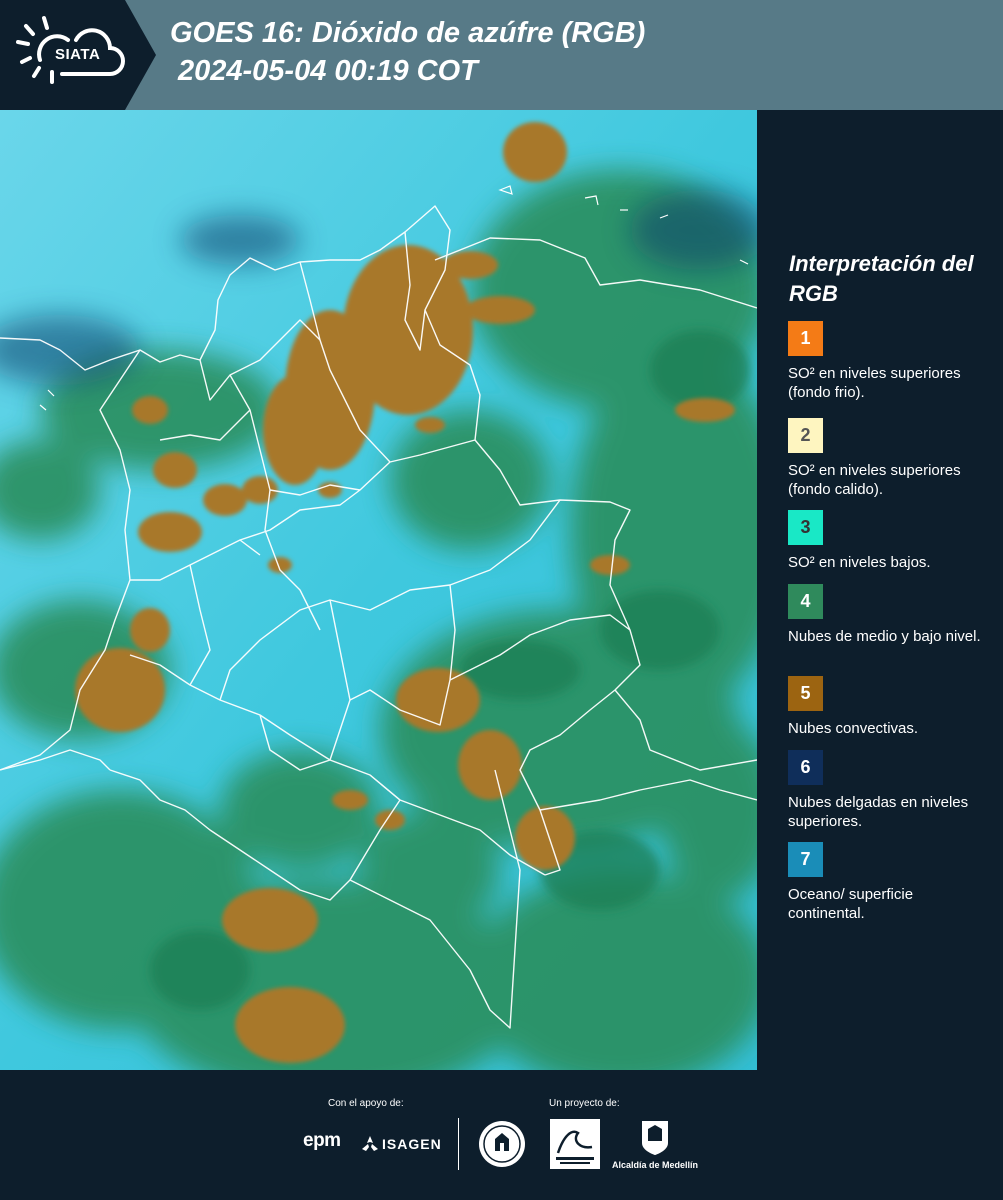 This screenshot has width=1003, height=1200. Describe the element at coordinates (584, 1103) in the screenshot. I see `project-label: Un proyecto de:` at that location.